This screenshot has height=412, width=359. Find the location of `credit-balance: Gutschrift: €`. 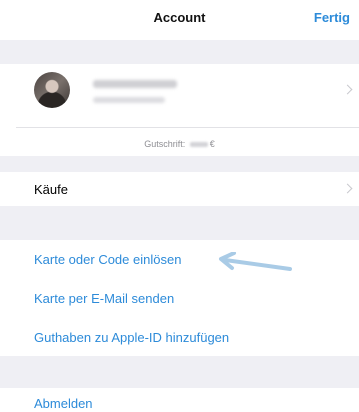

credit-balance: Gutschrift: € is located at coordinates (179, 144).